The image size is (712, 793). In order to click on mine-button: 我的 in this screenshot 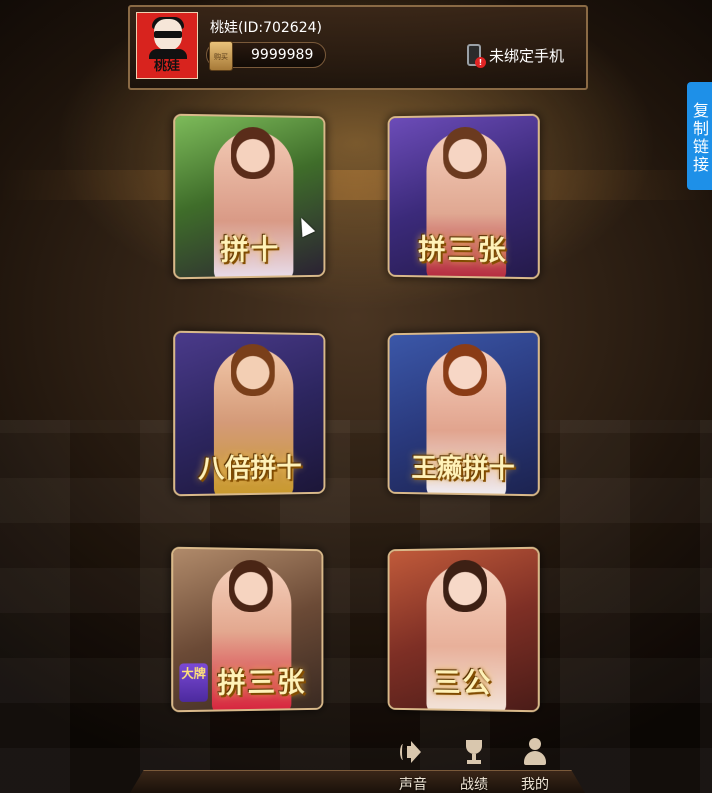, I will do `click(535, 765)`.